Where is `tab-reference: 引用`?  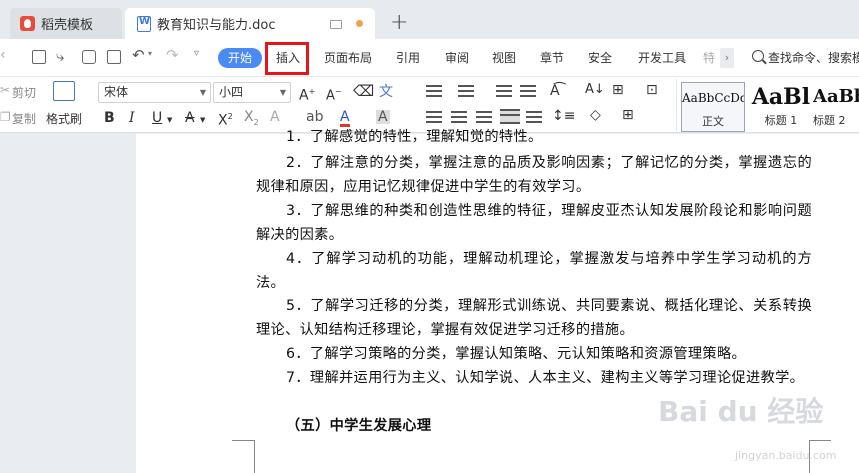 tab-reference: 引用 is located at coordinates (408, 57).